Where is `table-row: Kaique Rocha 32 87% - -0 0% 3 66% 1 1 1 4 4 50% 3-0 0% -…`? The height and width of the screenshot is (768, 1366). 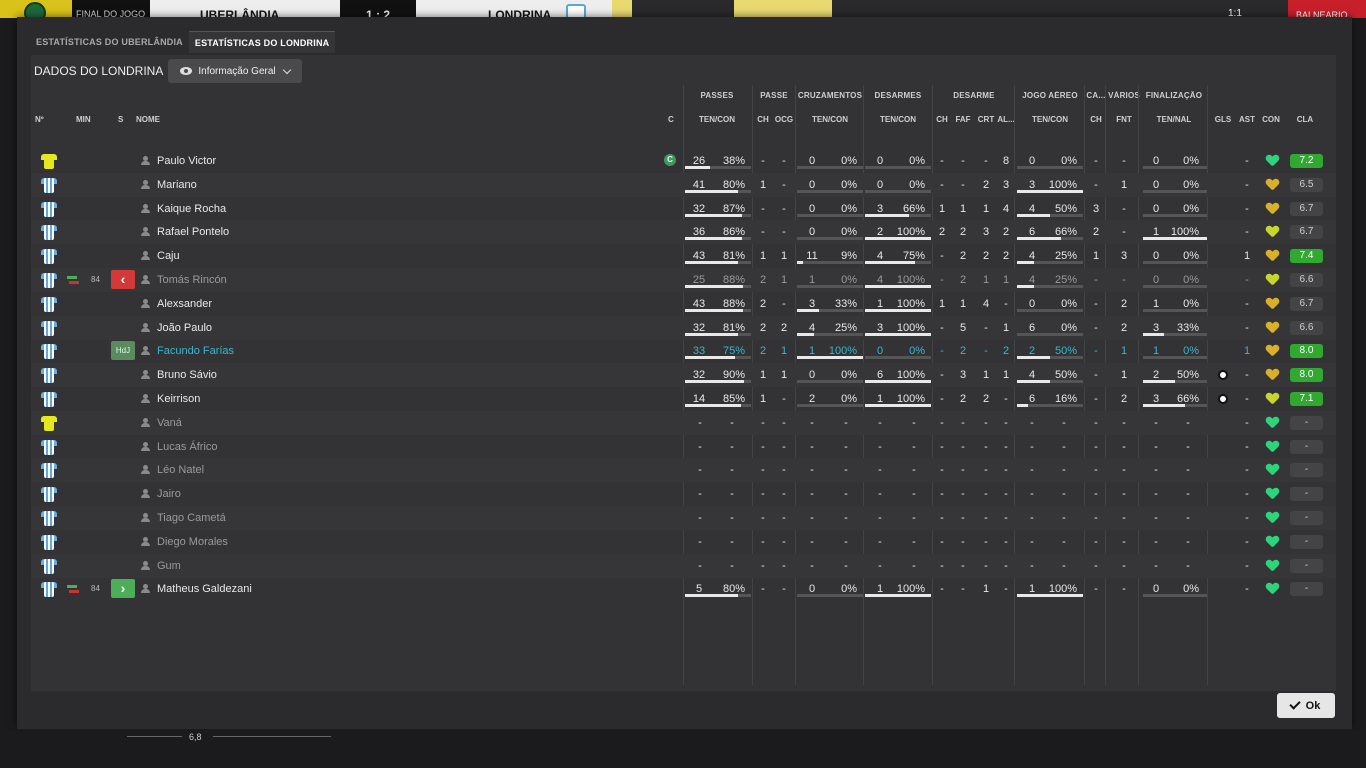 table-row: Kaique Rocha 32 87% - -0 0% 3 66% 1 1 1 4 4 50% 3-0 0% -… is located at coordinates (683, 209).